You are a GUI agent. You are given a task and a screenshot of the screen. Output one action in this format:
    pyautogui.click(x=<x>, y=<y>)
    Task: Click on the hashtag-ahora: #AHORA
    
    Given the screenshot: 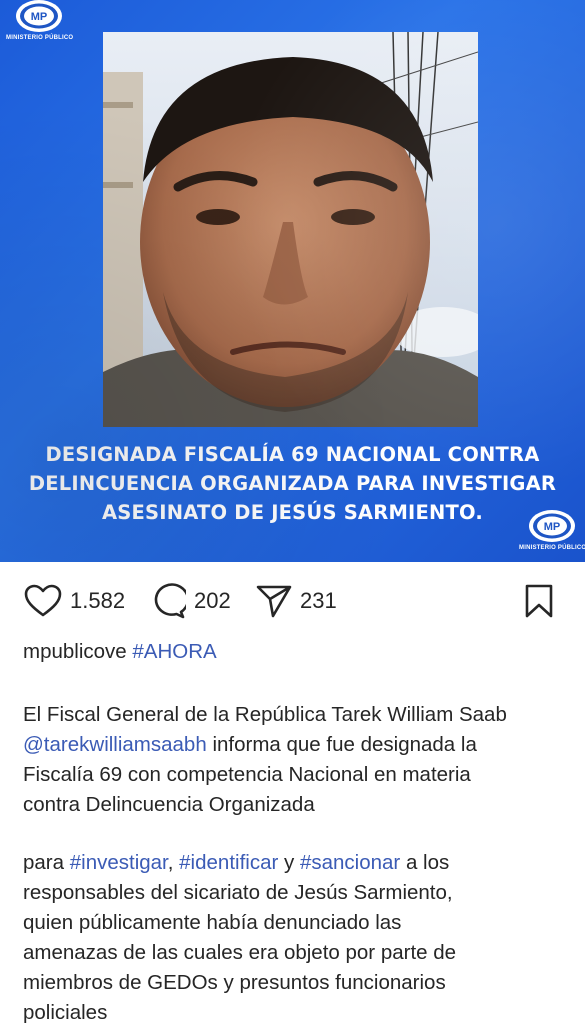 What is the action you would take?
    pyautogui.click(x=174, y=651)
    